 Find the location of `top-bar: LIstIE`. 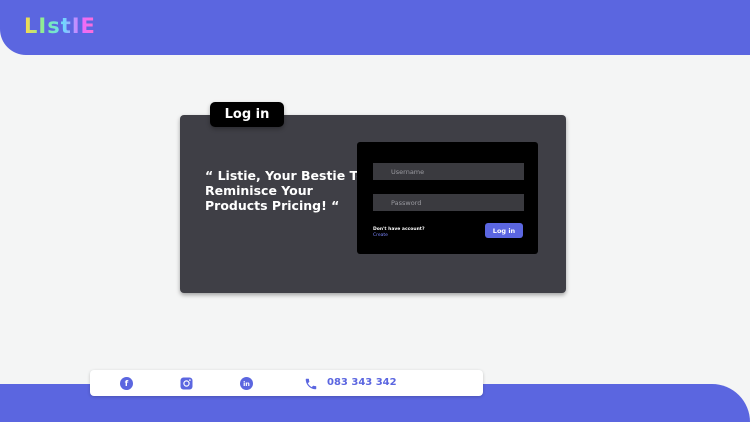

top-bar: LIstIE is located at coordinates (375, 27).